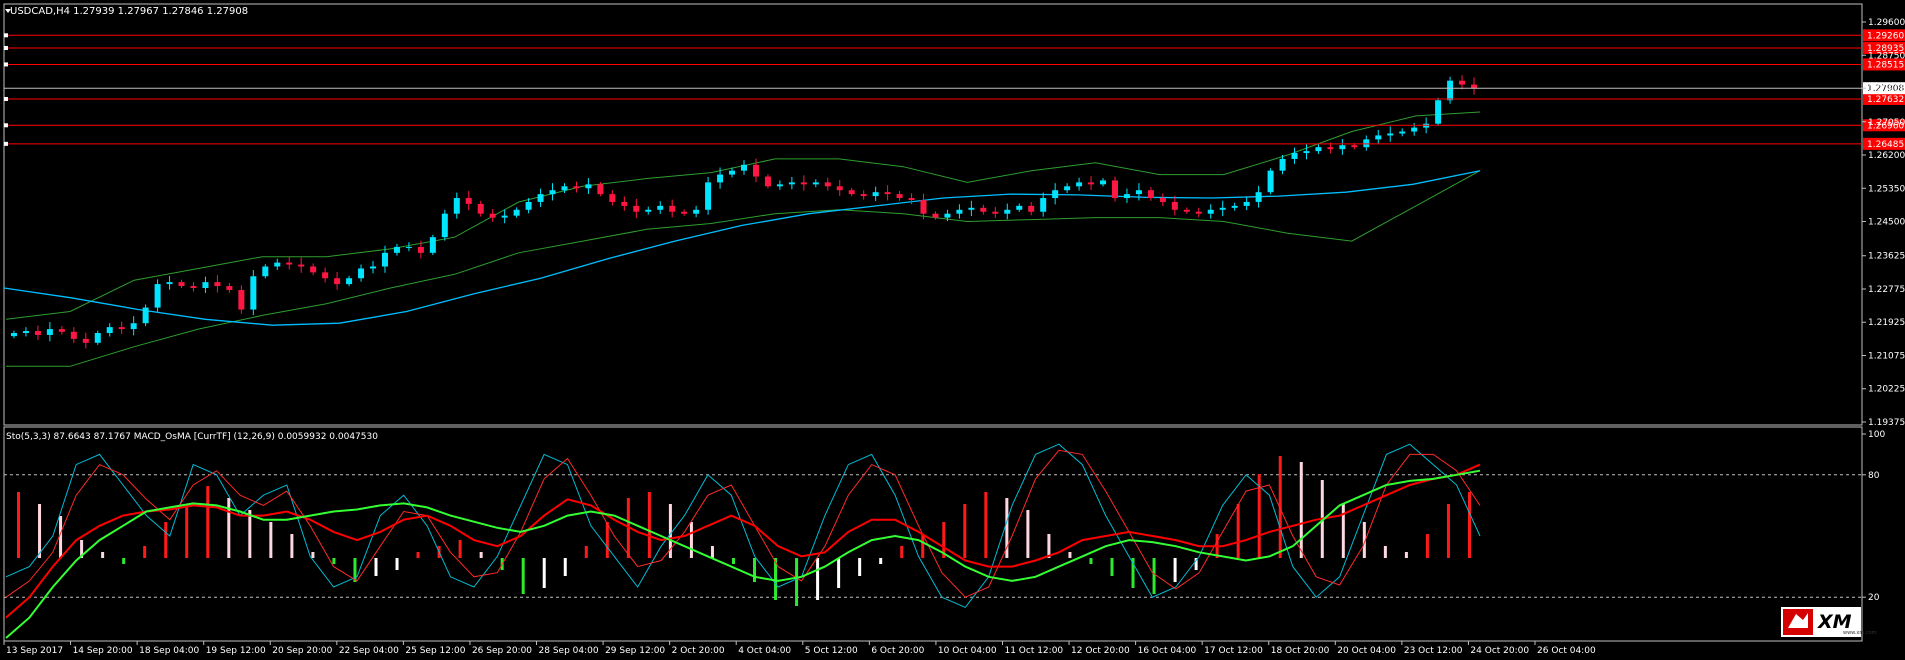  I want to click on price-tick-label: 1.21925, so click(1886, 323).